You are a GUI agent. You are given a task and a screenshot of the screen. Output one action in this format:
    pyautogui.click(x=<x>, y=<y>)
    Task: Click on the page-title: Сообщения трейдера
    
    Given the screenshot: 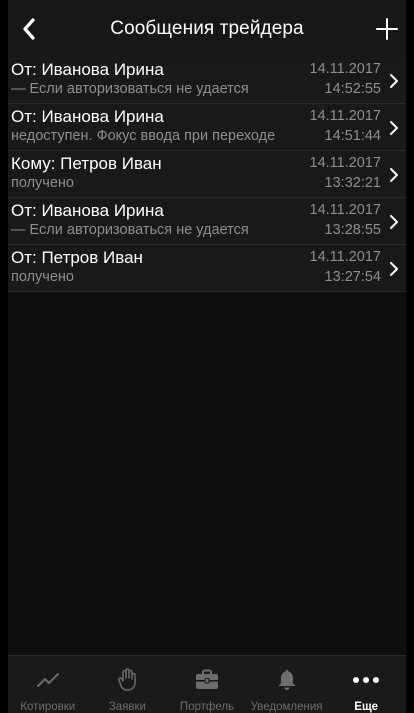 What is the action you would take?
    pyautogui.click(x=207, y=28)
    